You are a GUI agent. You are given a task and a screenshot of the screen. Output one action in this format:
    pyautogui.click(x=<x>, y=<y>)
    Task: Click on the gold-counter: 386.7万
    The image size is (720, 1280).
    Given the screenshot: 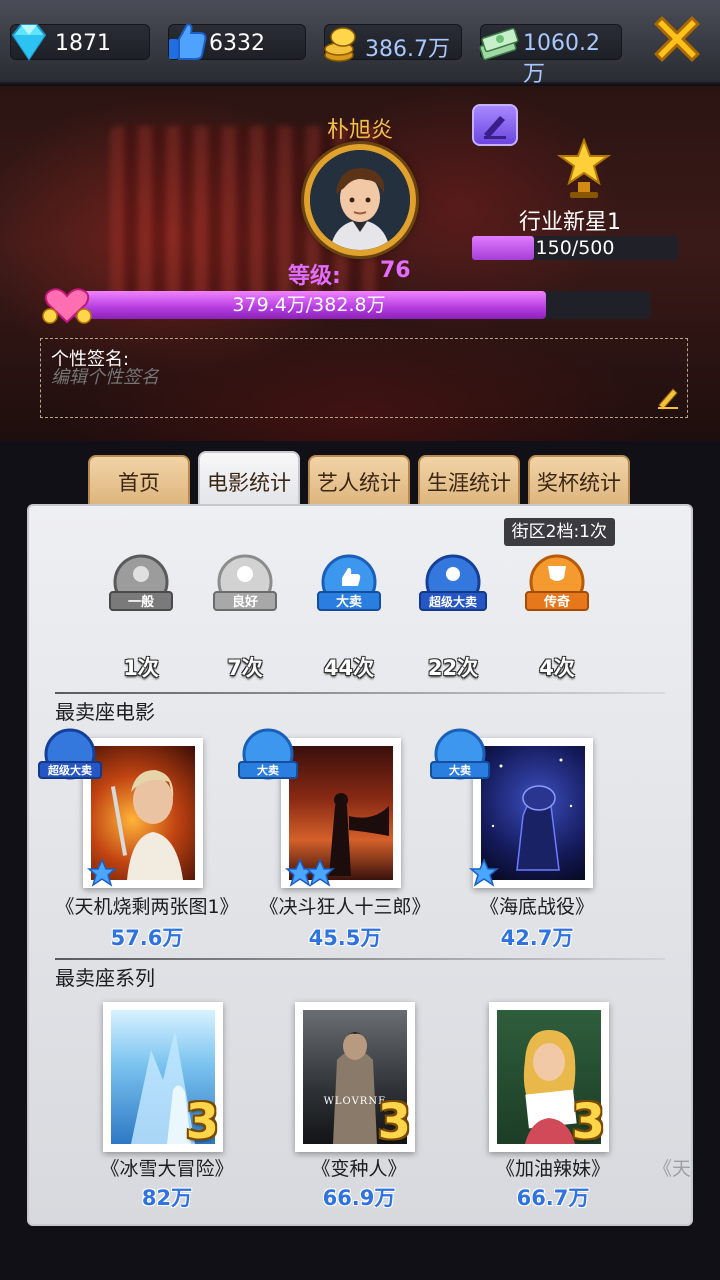 What is the action you would take?
    pyautogui.click(x=393, y=43)
    